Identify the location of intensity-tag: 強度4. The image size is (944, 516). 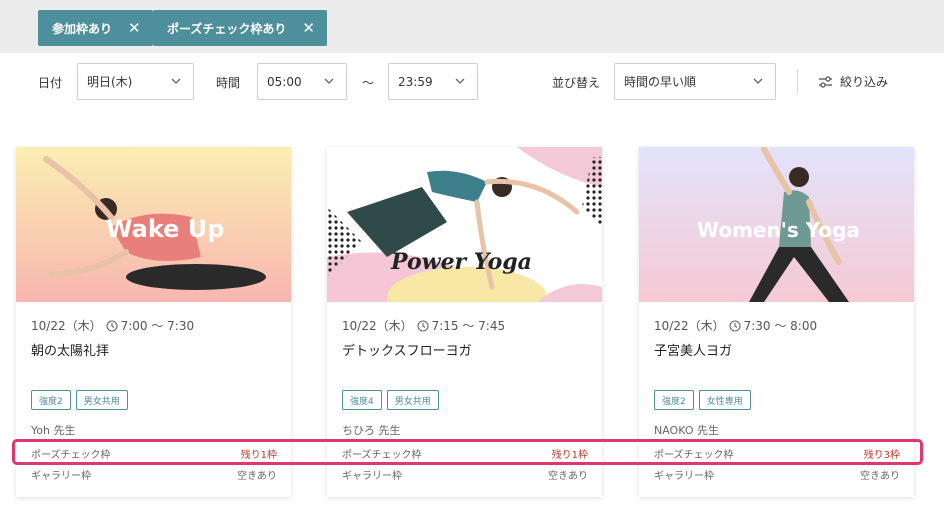
(362, 400).